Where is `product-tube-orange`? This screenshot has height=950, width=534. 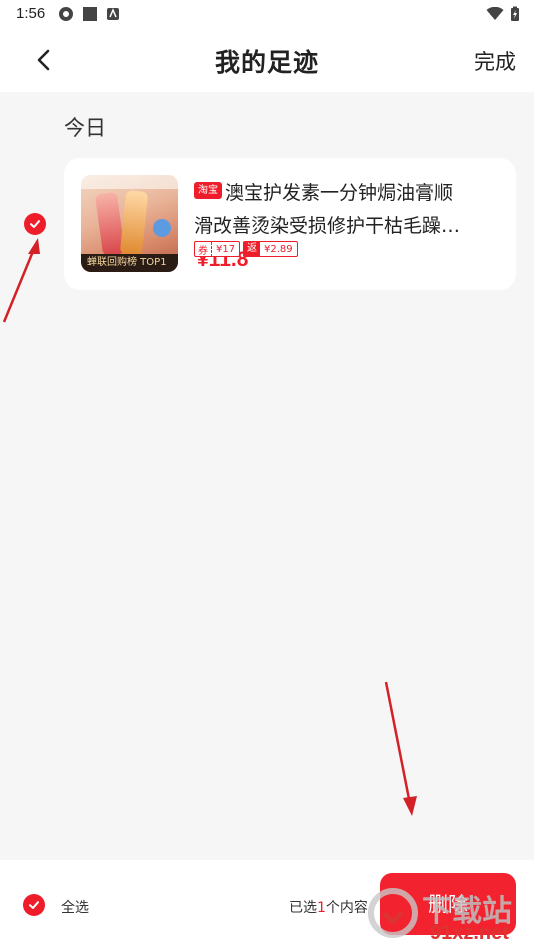 product-tube-orange is located at coordinates (134, 223).